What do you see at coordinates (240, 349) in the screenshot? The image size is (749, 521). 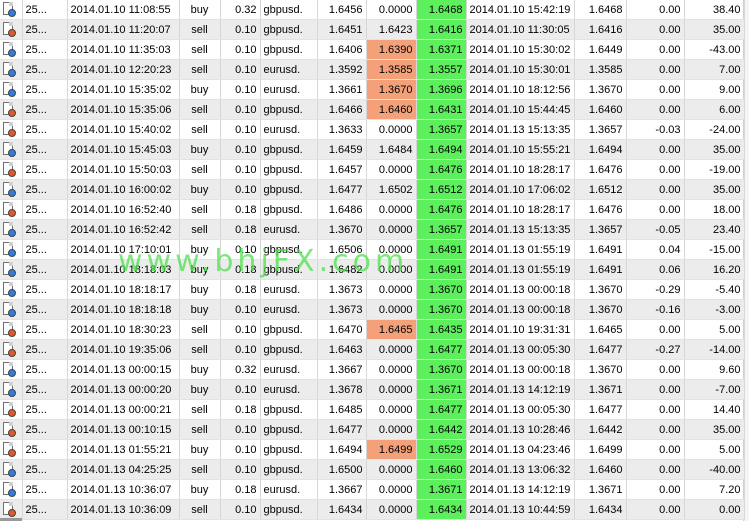 I see `cell-size: 0.10` at bounding box center [240, 349].